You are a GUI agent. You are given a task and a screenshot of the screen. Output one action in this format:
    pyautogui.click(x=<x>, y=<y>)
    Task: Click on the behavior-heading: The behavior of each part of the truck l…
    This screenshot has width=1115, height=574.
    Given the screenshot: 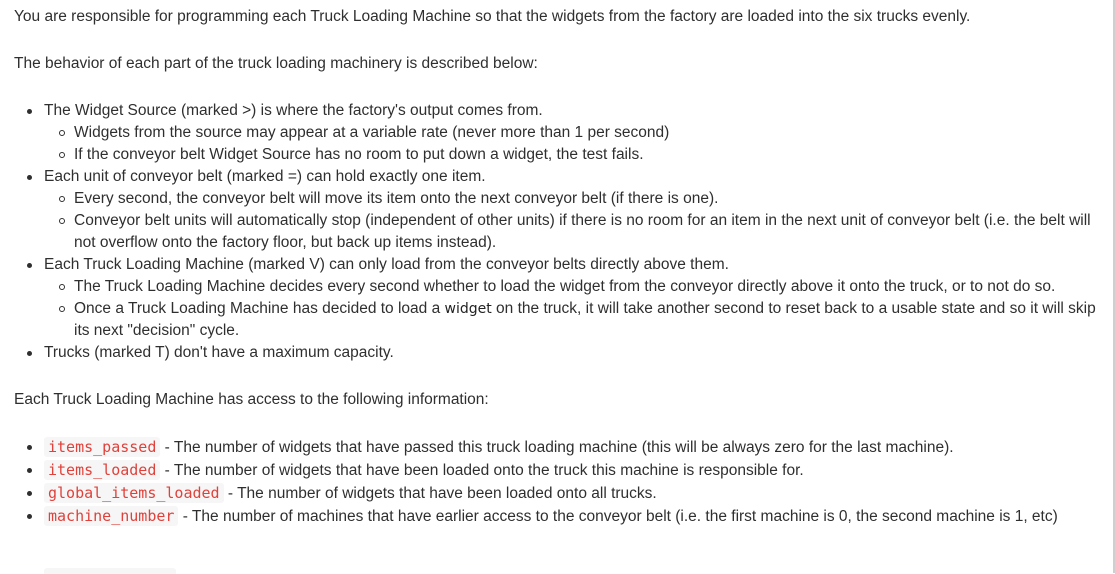 What is the action you would take?
    pyautogui.click(x=276, y=63)
    